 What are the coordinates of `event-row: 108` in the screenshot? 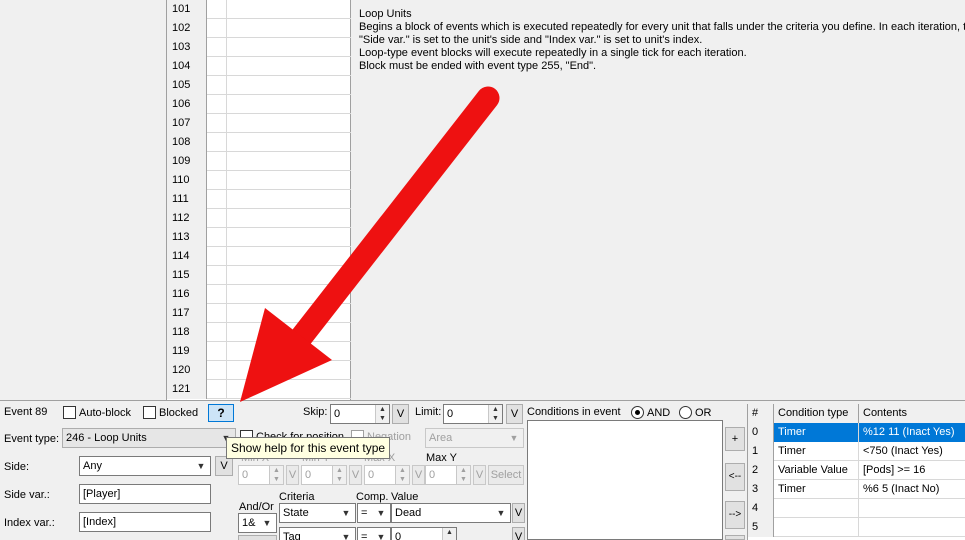 It's located at (259, 142).